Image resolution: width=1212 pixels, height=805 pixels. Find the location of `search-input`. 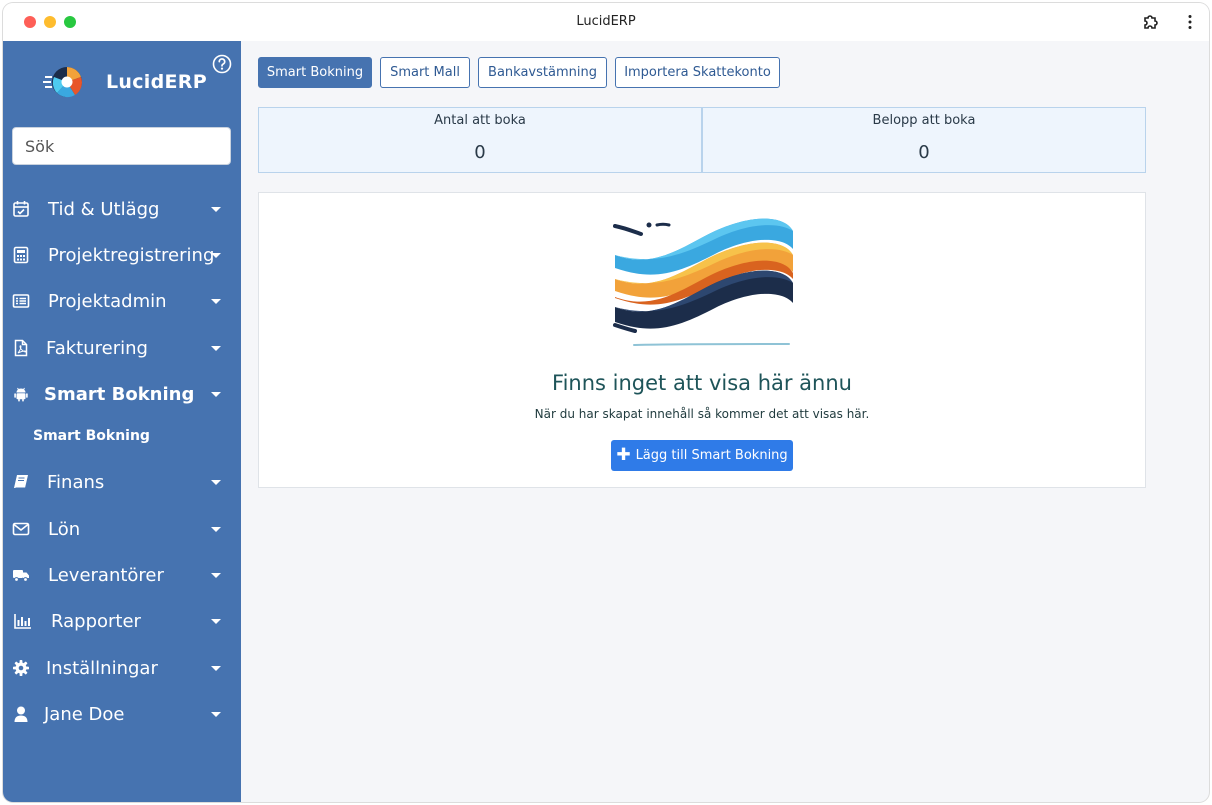

search-input is located at coordinates (121, 146).